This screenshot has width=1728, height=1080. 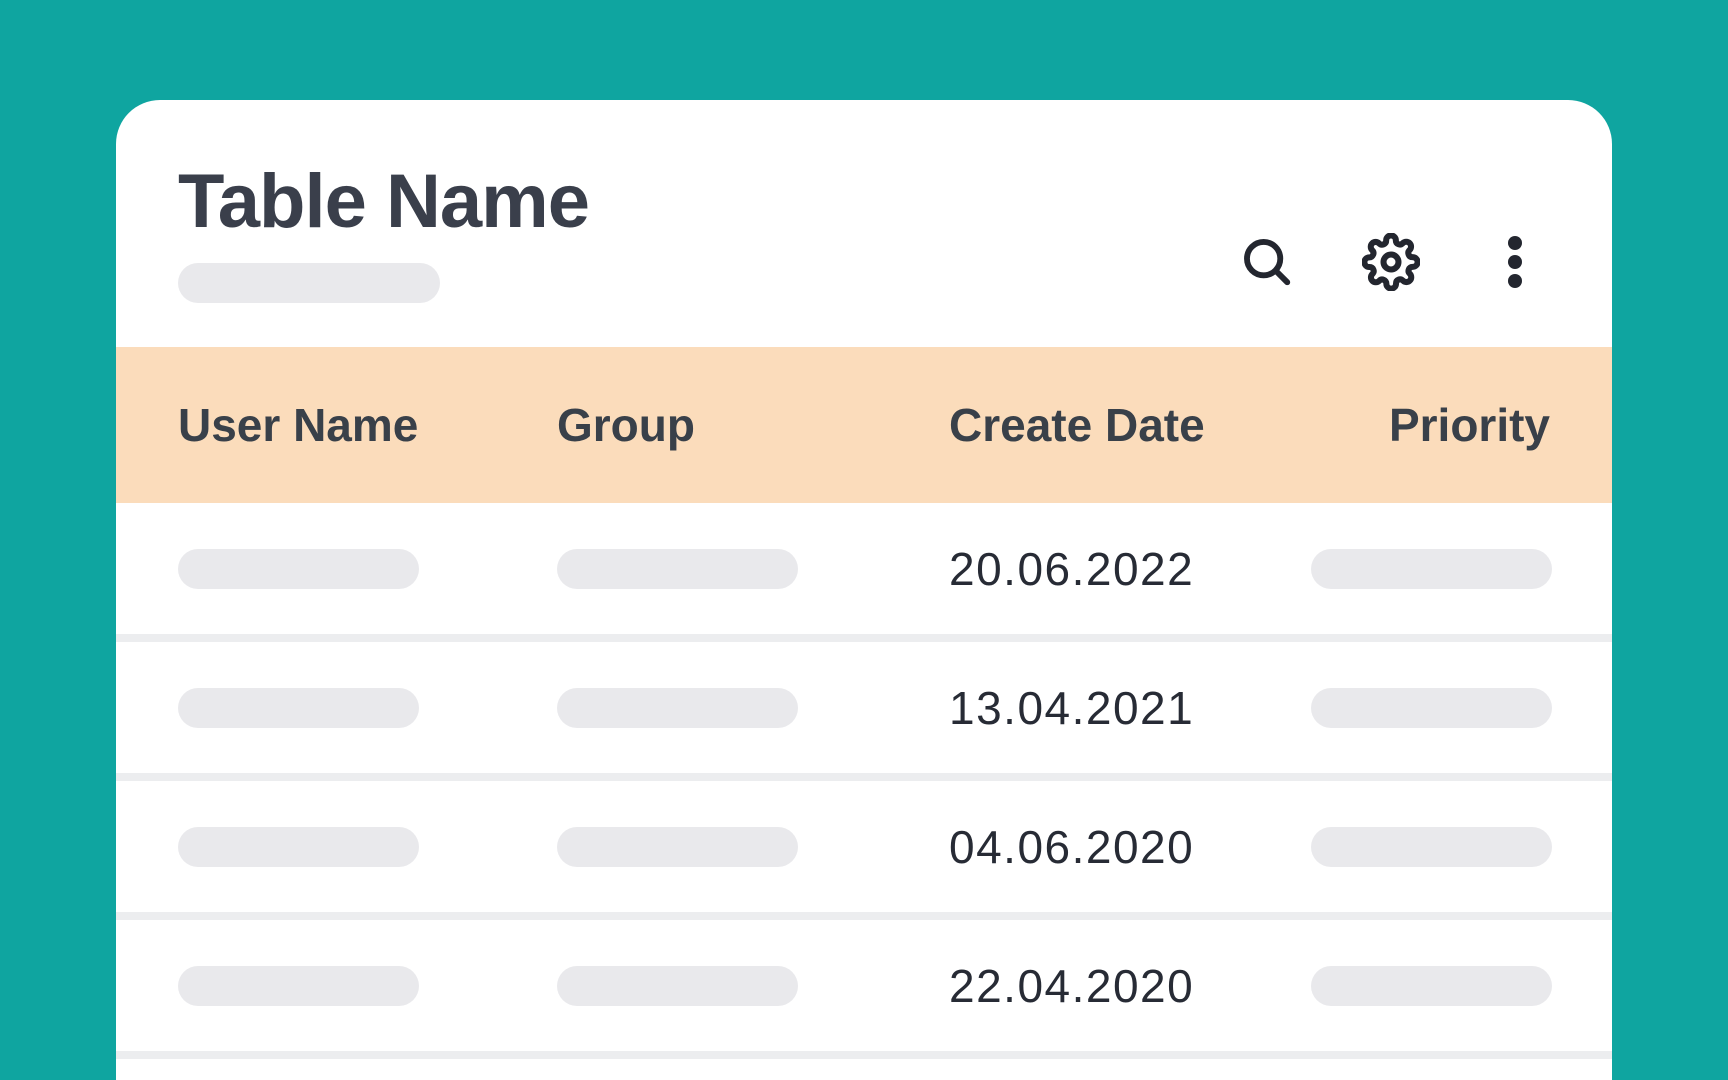 I want to click on gear-icon, so click(x=1391, y=262).